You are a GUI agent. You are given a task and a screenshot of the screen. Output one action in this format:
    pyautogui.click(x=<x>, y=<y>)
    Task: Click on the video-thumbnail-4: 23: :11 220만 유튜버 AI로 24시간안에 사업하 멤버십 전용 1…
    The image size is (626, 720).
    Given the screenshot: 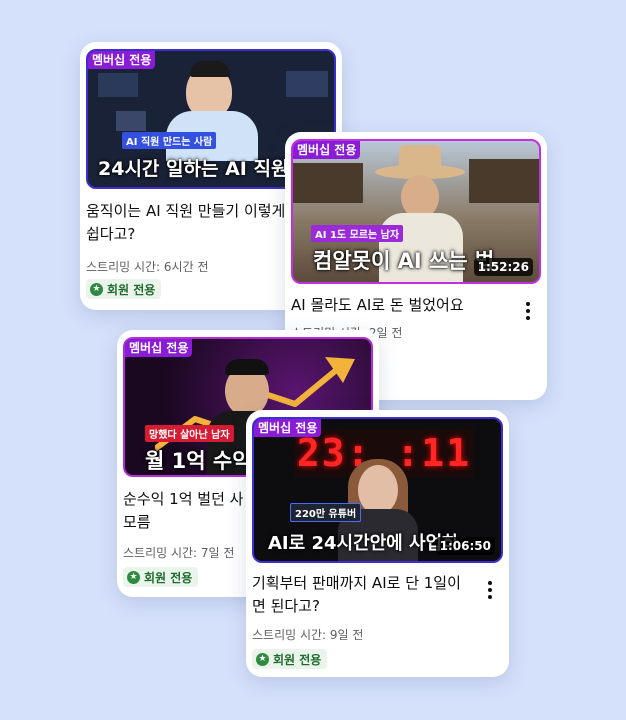 What is the action you would take?
    pyautogui.click(x=377, y=490)
    